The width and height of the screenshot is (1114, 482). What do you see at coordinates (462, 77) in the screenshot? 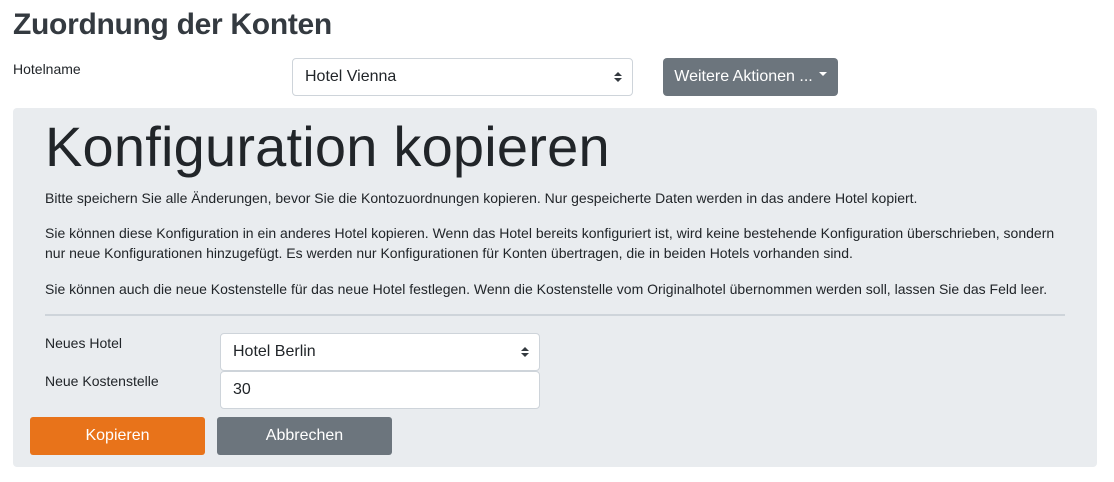
I see `hotel-select: Hotel Vienna` at bounding box center [462, 77].